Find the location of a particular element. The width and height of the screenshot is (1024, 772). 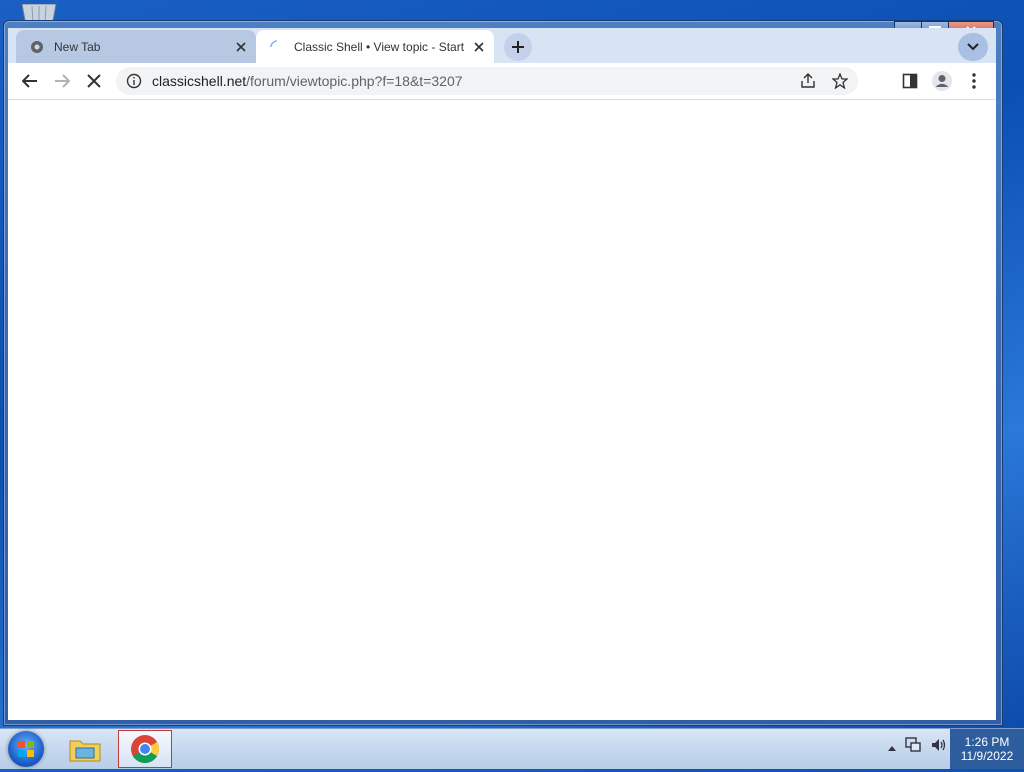

url-path: /forum/viewtopic.php?f=18&t=3207 is located at coordinates (354, 81).